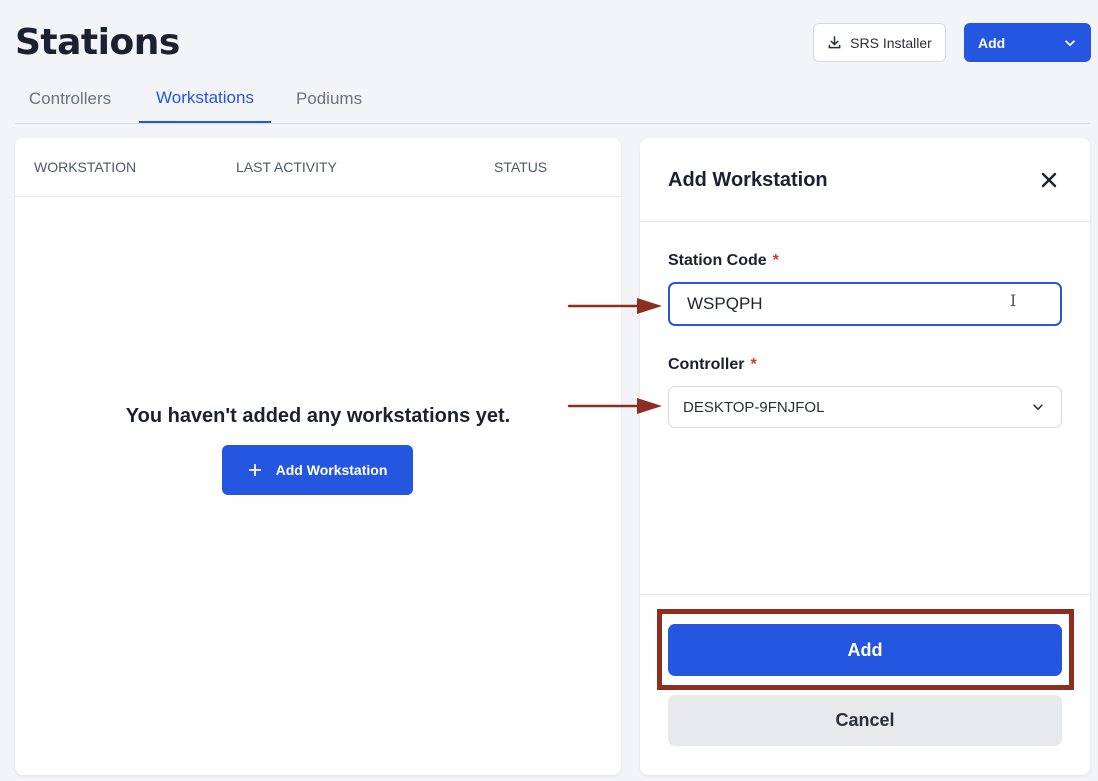  What do you see at coordinates (85, 167) in the screenshot?
I see `column-header-workstation: WORKSTATION` at bounding box center [85, 167].